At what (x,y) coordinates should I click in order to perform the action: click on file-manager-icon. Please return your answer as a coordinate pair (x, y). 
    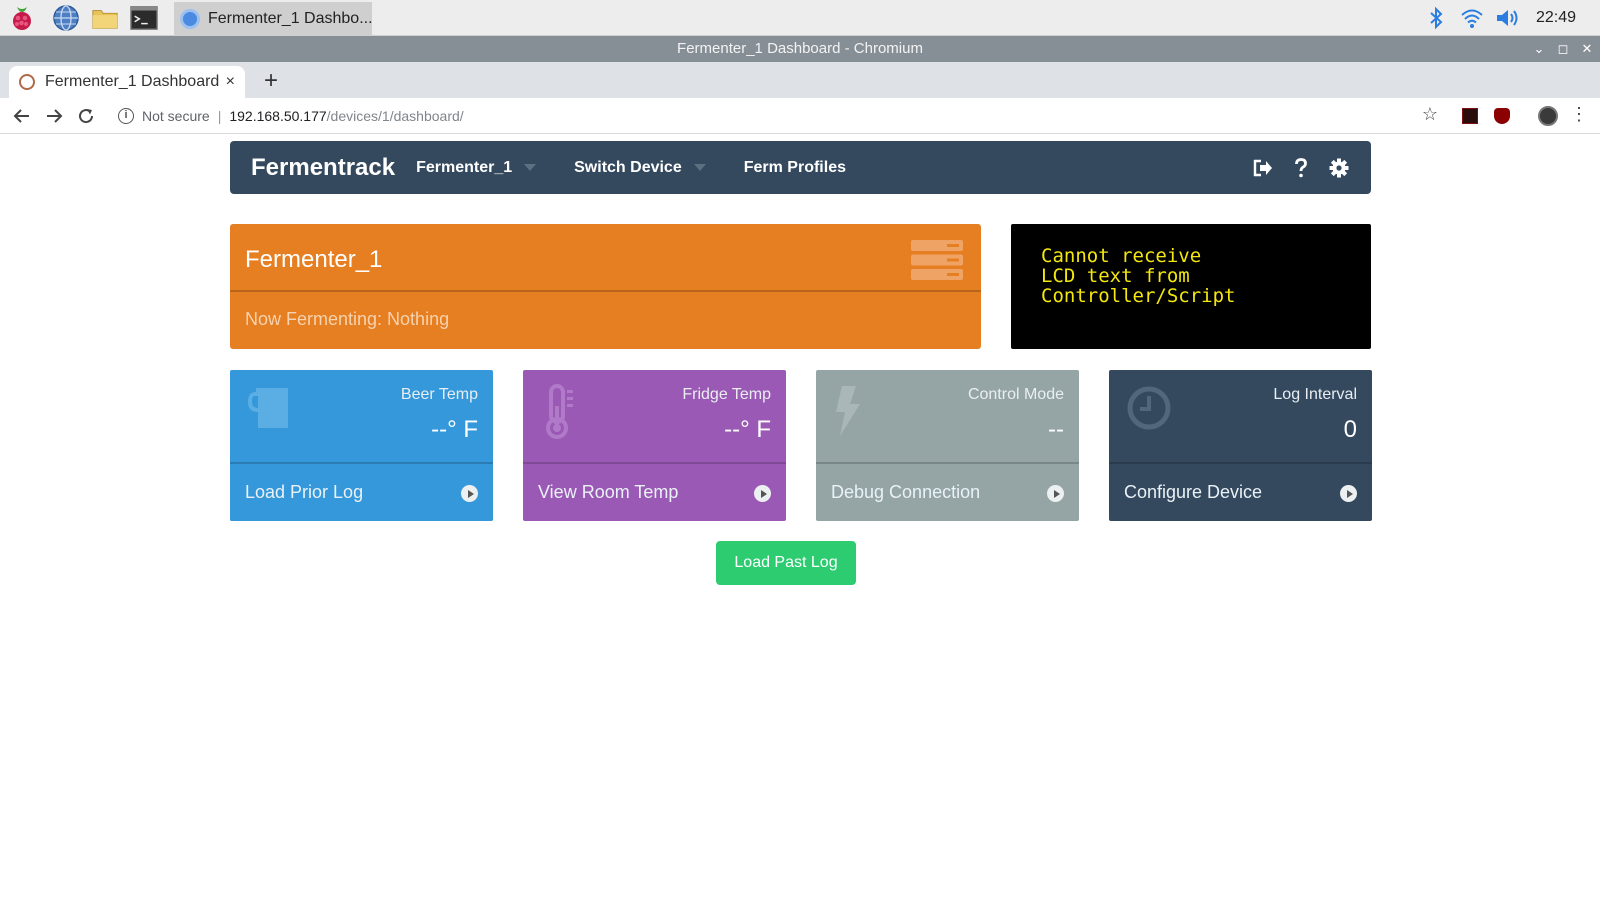
    Looking at the image, I should click on (105, 18).